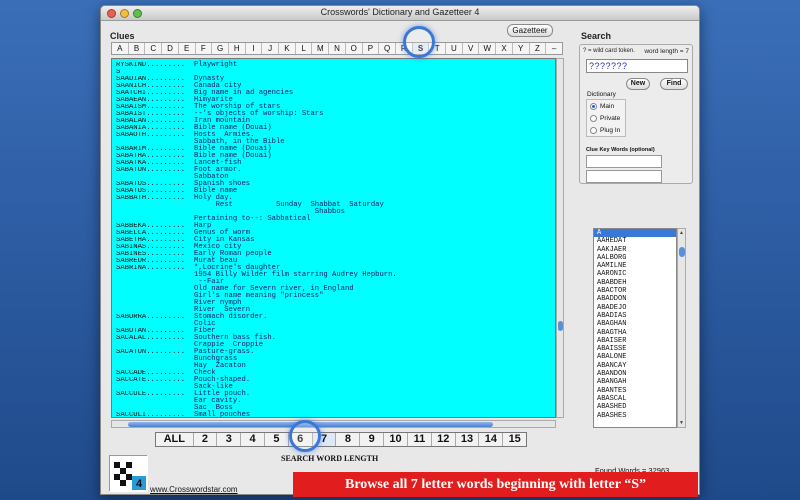 This screenshot has width=800, height=500. Describe the element at coordinates (277, 439) in the screenshot. I see `length-tab-5: 5` at that location.